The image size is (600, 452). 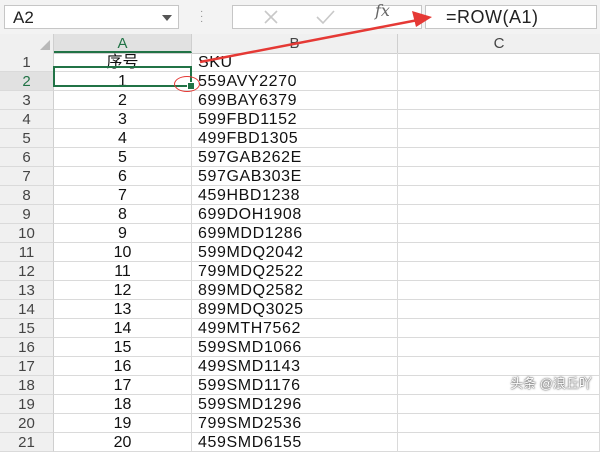 What do you see at coordinates (295, 138) in the screenshot?
I see `cell-b: 499FBD1305` at bounding box center [295, 138].